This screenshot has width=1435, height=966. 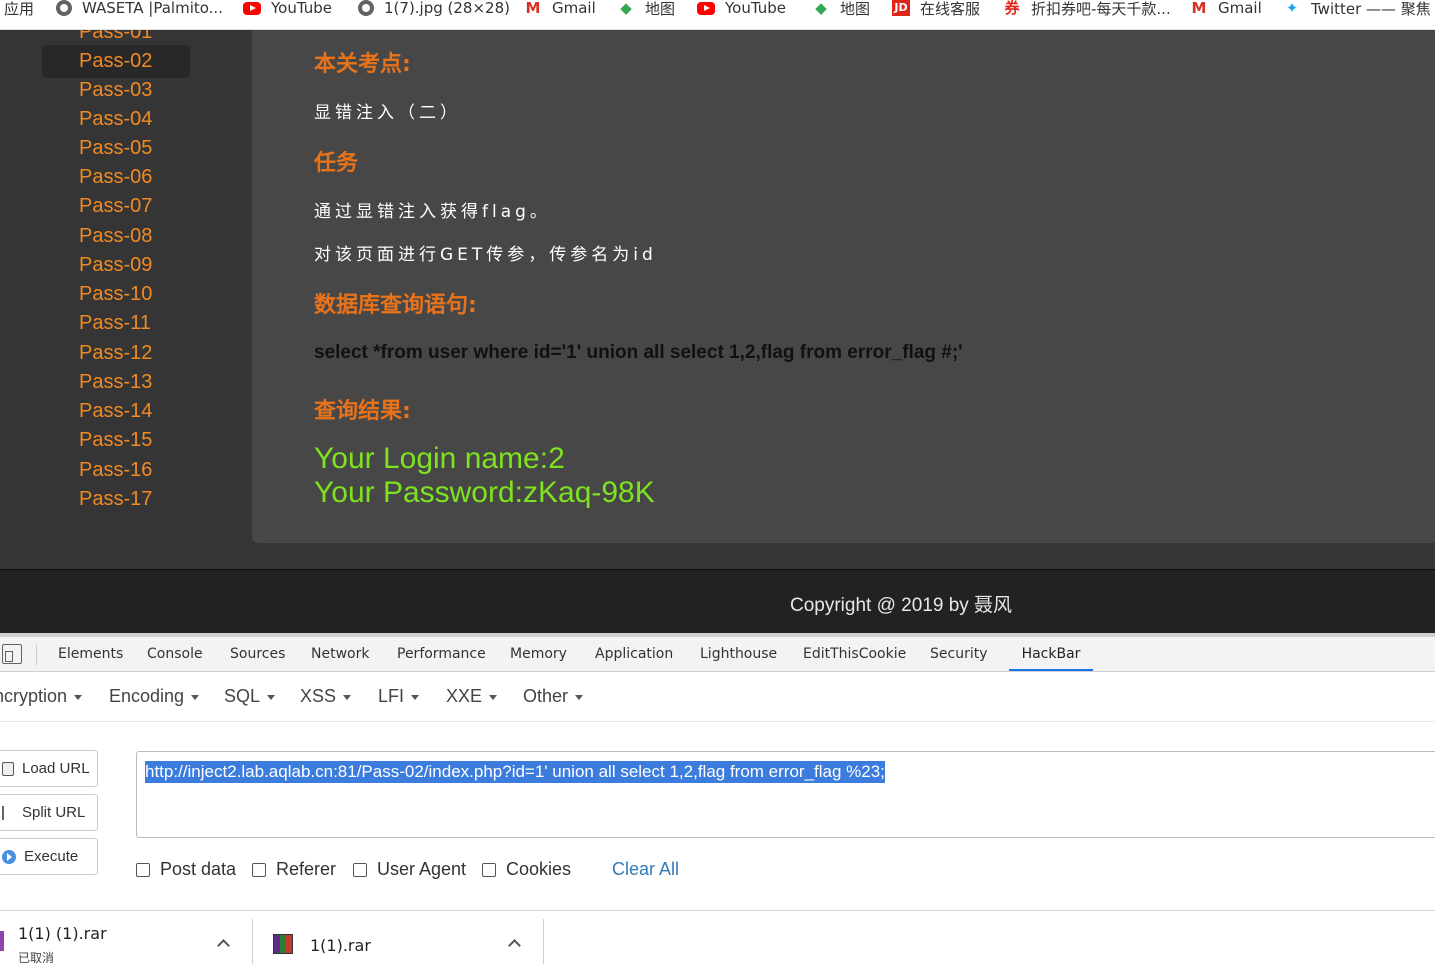 What do you see at coordinates (441, 654) in the screenshot?
I see `tab-performance: Performance` at bounding box center [441, 654].